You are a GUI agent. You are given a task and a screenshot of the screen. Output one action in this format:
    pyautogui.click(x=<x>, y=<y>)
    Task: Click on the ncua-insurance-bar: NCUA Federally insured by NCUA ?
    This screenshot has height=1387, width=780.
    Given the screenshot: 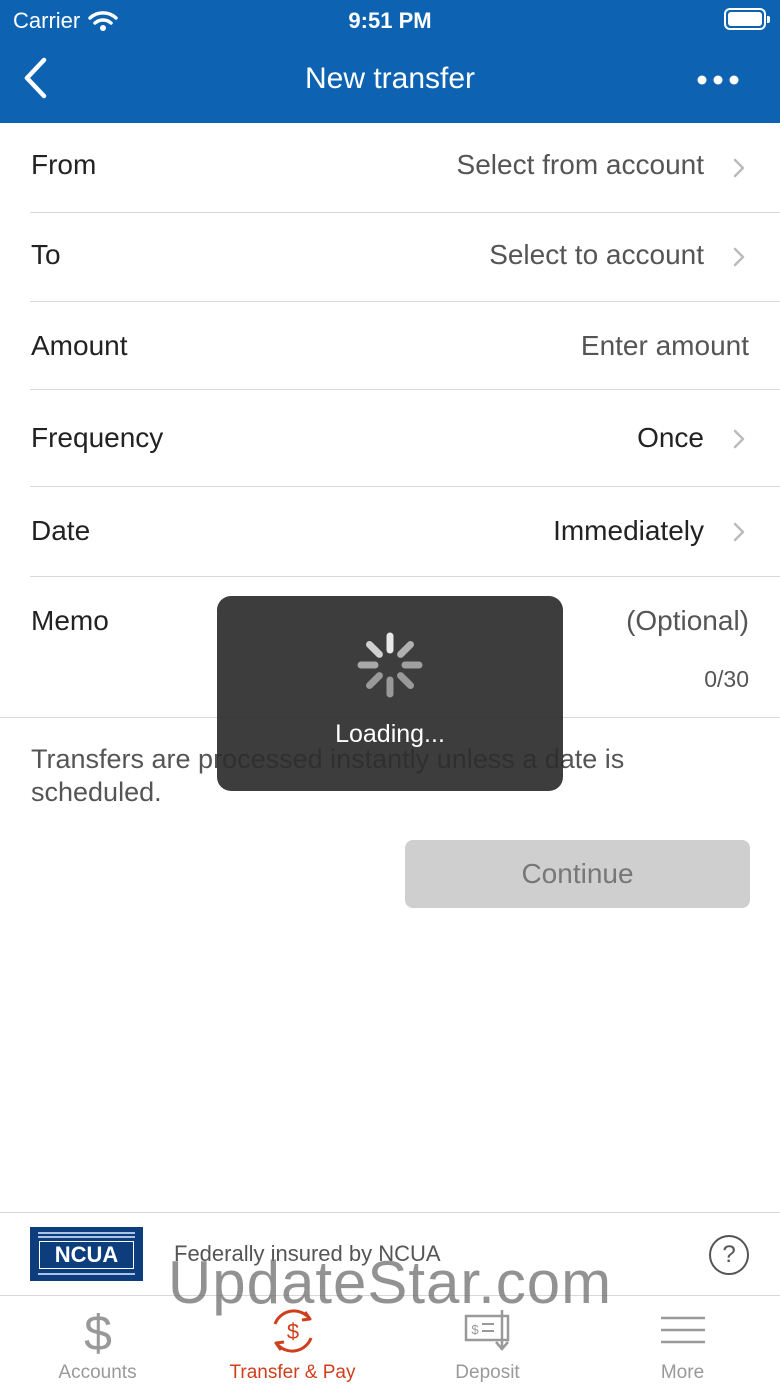 What is the action you would take?
    pyautogui.click(x=390, y=1253)
    